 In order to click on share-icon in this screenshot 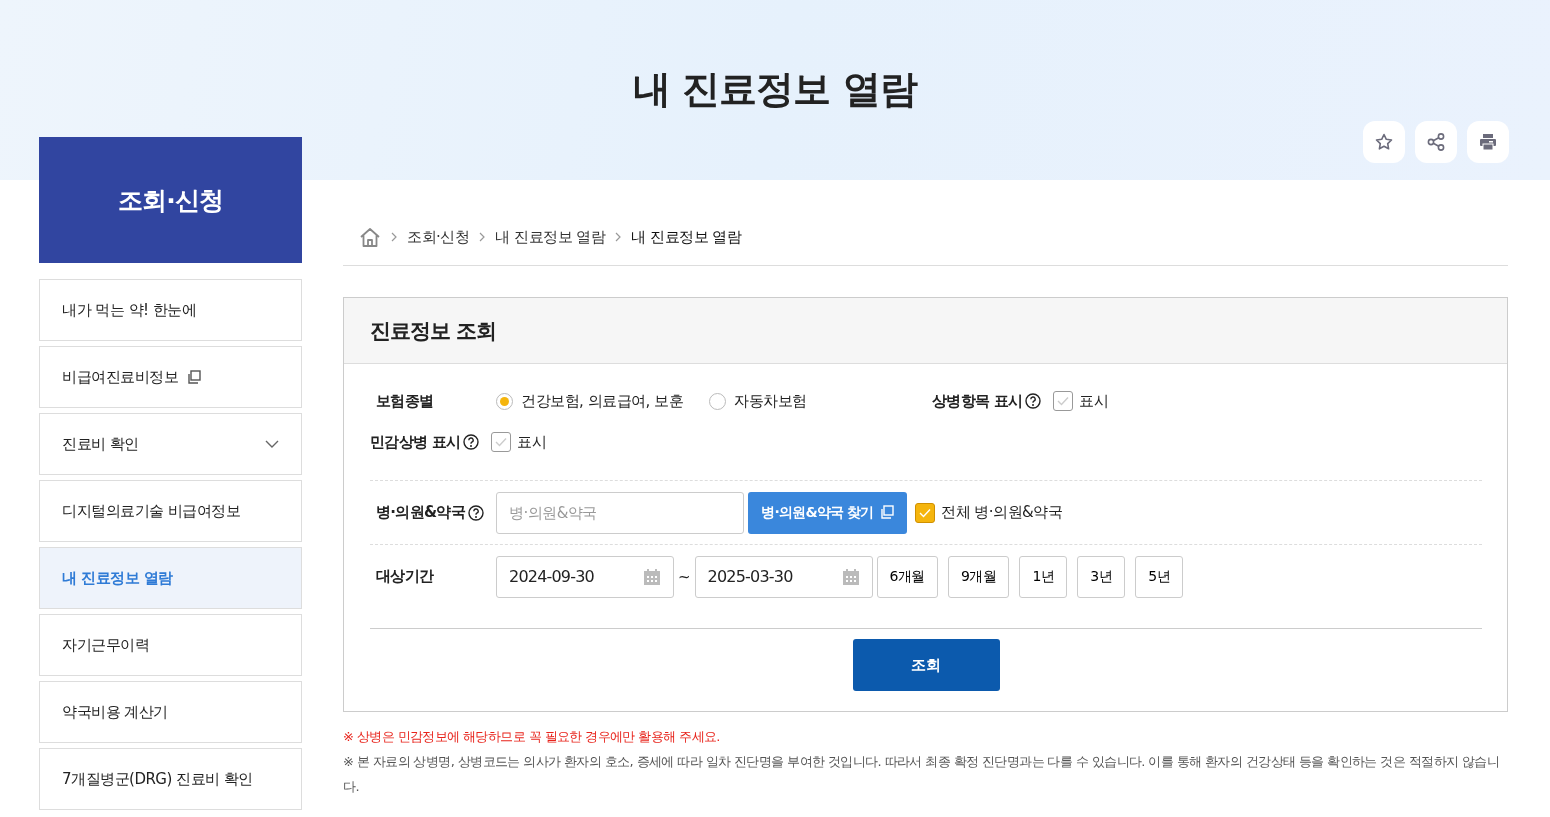, I will do `click(1436, 142)`.